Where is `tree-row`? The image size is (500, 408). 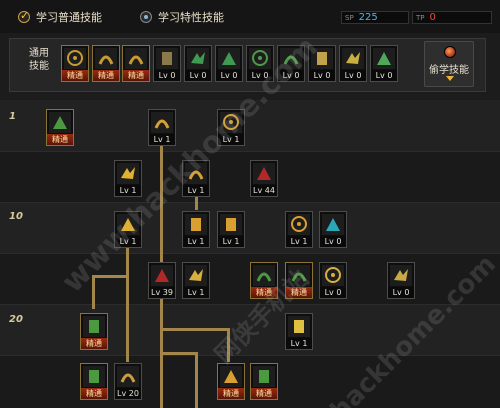
tree-row is located at coordinates (250, 125).